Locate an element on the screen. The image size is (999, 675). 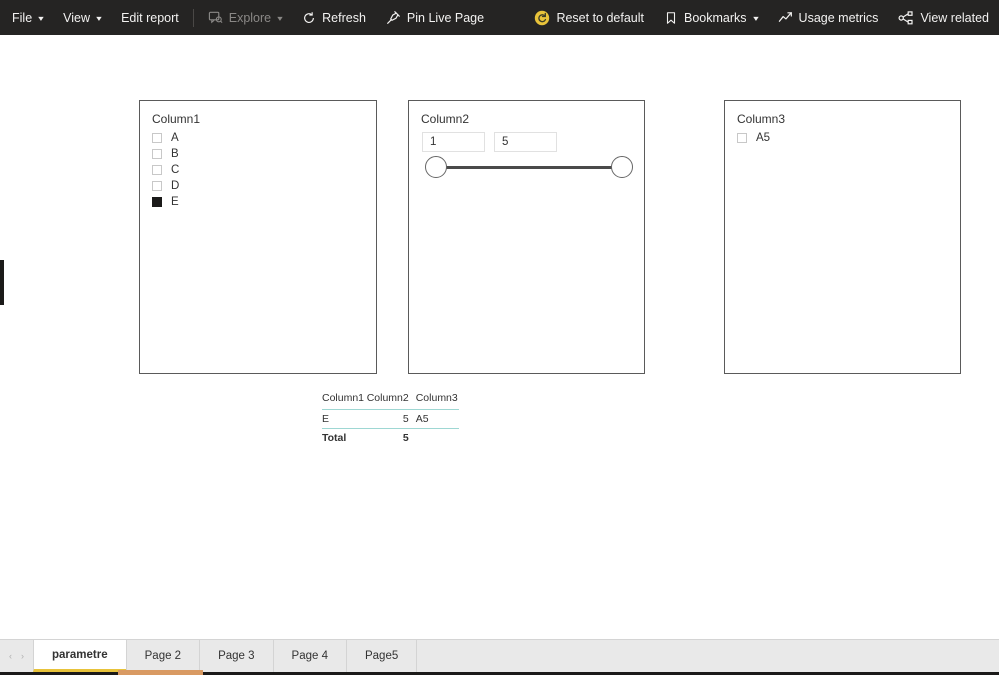
range-max-input: 5 is located at coordinates (525, 142).